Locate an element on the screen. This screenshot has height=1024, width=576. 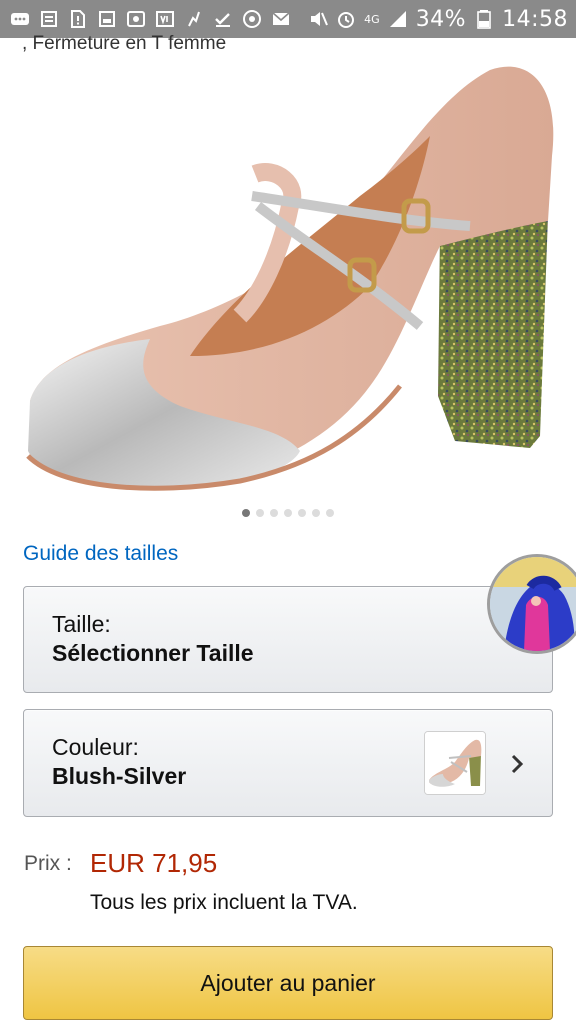
signal-icon is located at coordinates (398, 19).